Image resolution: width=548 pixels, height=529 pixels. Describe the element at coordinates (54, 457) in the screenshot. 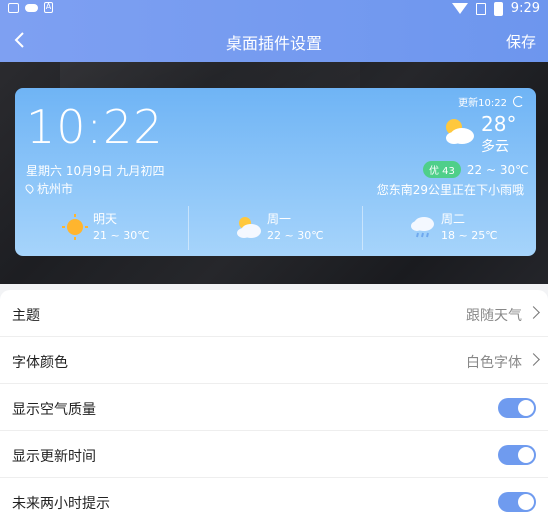

I see `setting-label: 显示更新时间` at that location.